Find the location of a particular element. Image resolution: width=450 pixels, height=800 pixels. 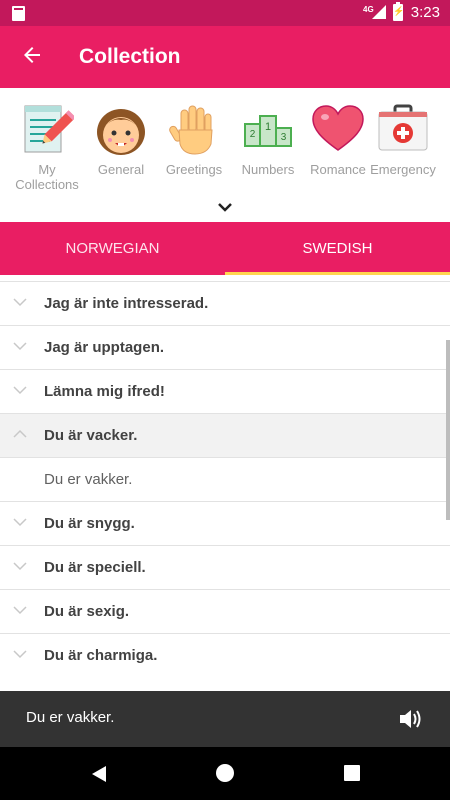

phrase-text: Lämna mig ifred! is located at coordinates (104, 391).